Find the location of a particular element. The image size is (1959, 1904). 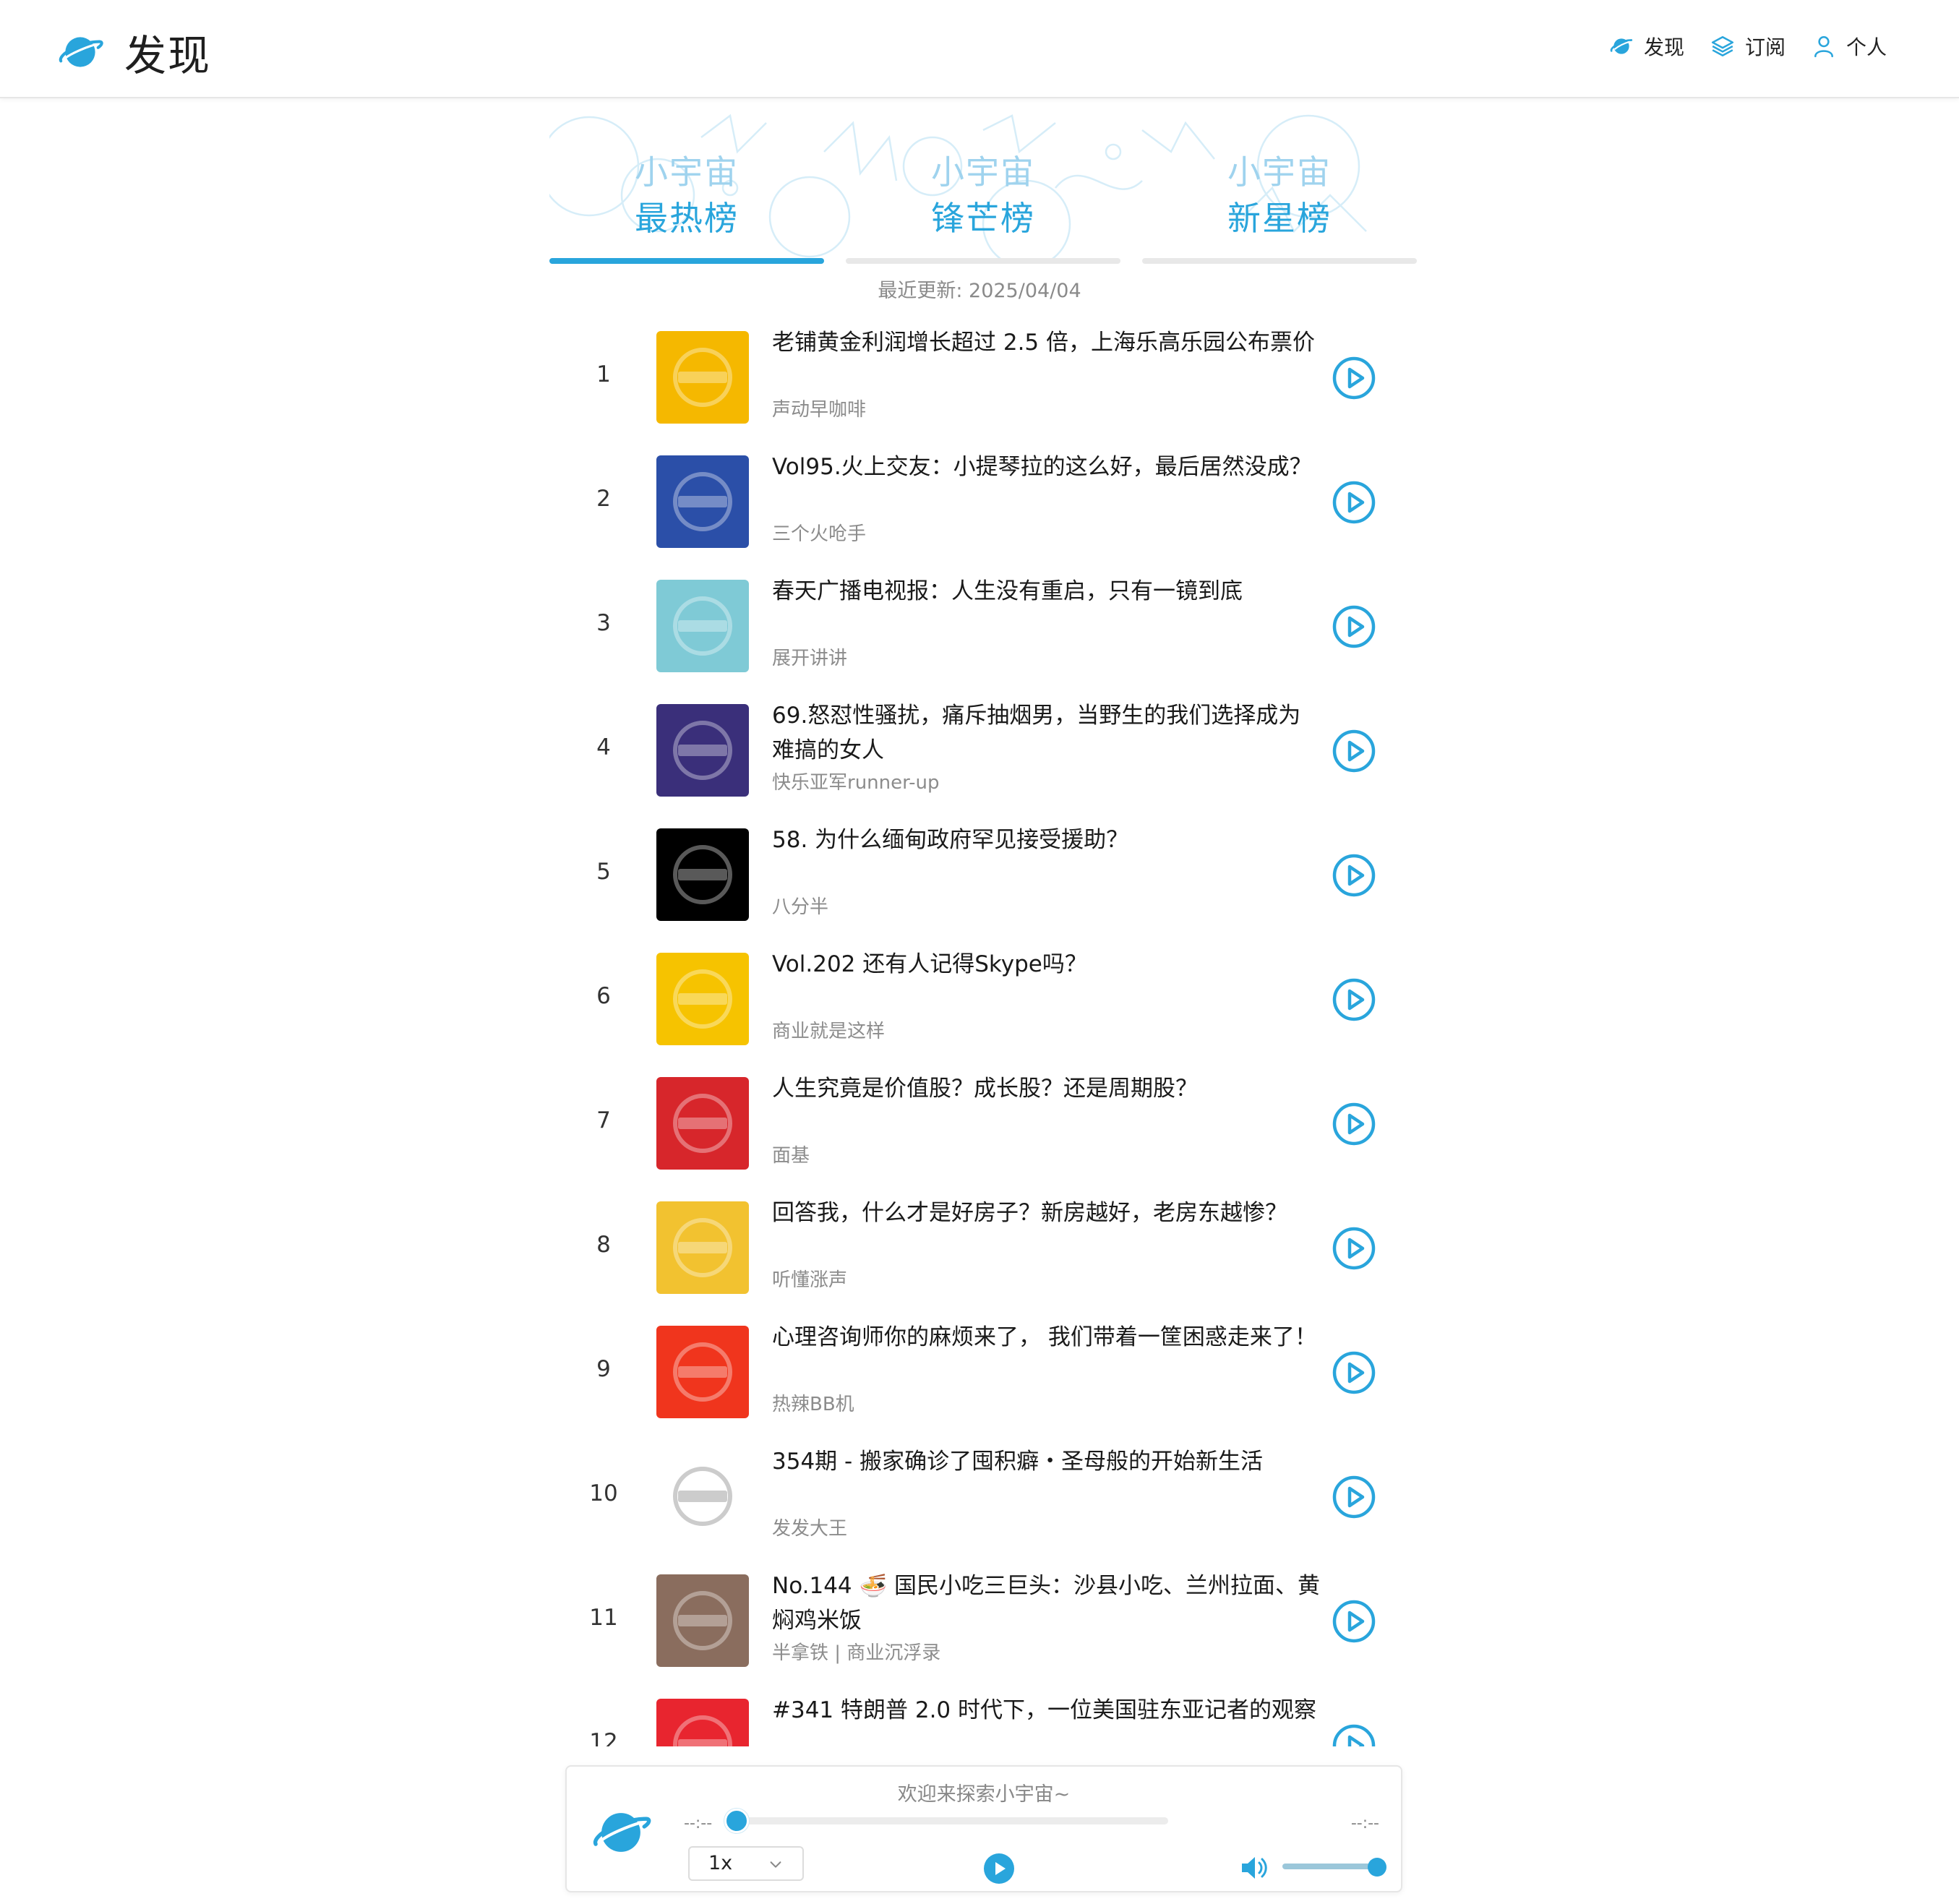

speed-select: 1x is located at coordinates (746, 1863).